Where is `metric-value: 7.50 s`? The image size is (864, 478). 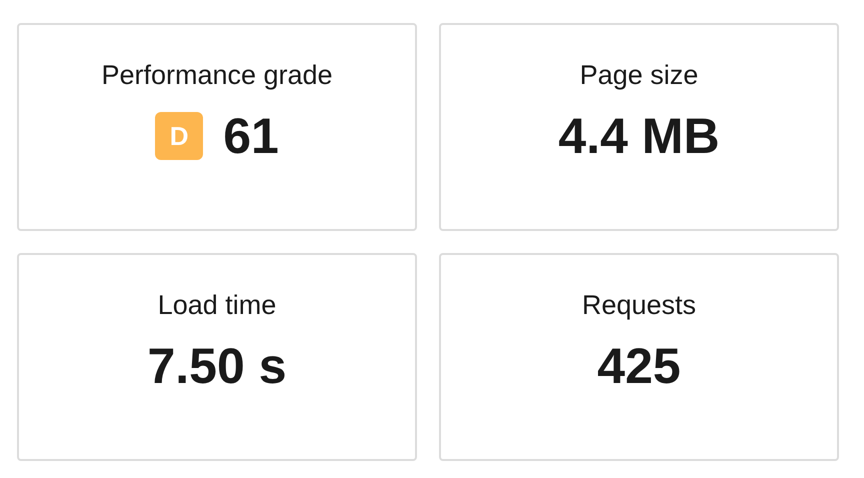 metric-value: 7.50 s is located at coordinates (216, 366).